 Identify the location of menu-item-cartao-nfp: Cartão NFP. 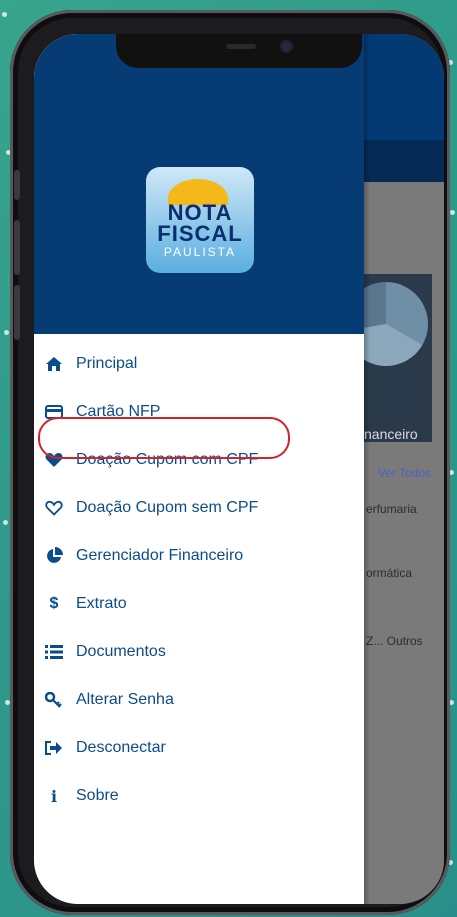
(199, 412).